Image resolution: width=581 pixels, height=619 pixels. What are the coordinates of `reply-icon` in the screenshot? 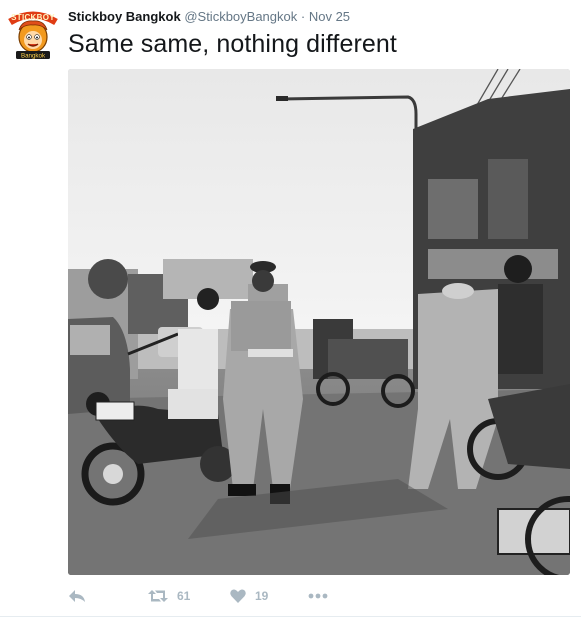 It's located at (77, 596).